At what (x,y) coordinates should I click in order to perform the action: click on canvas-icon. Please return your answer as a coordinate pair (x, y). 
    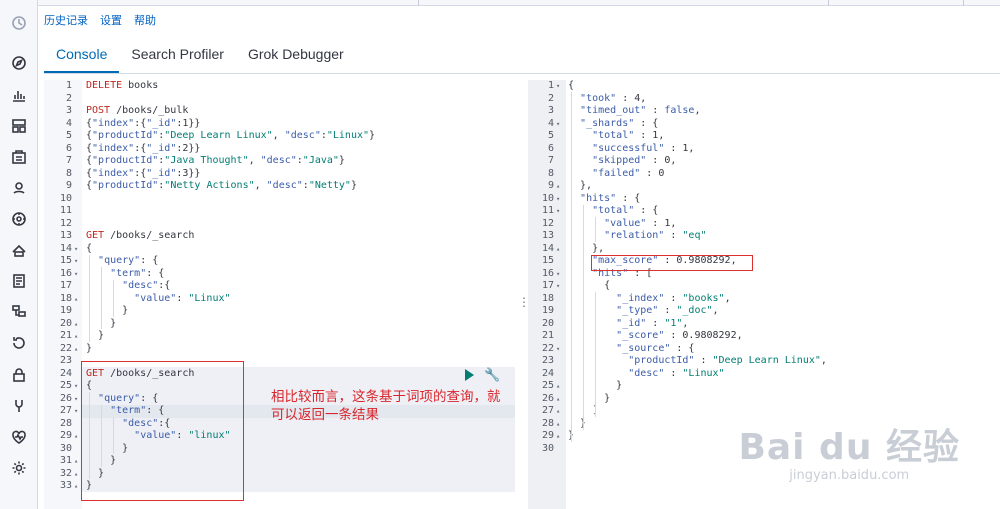
    Looking at the image, I should click on (19, 157).